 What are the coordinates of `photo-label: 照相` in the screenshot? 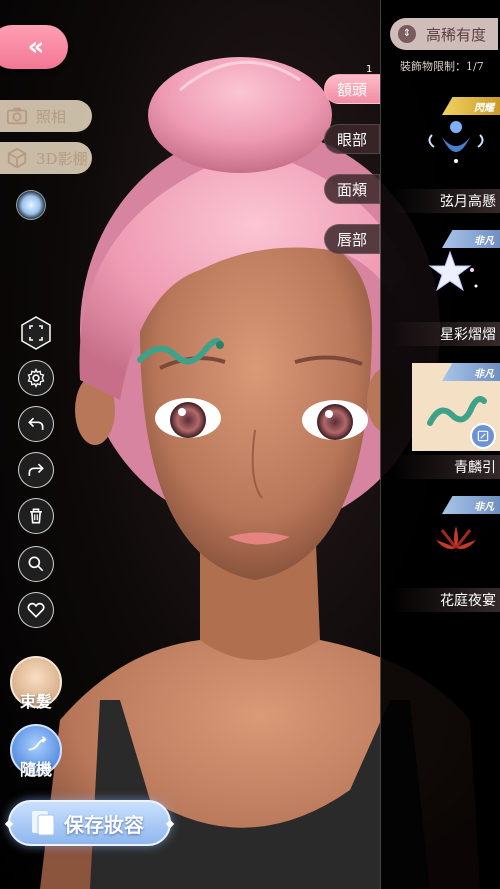 It's located at (51, 116).